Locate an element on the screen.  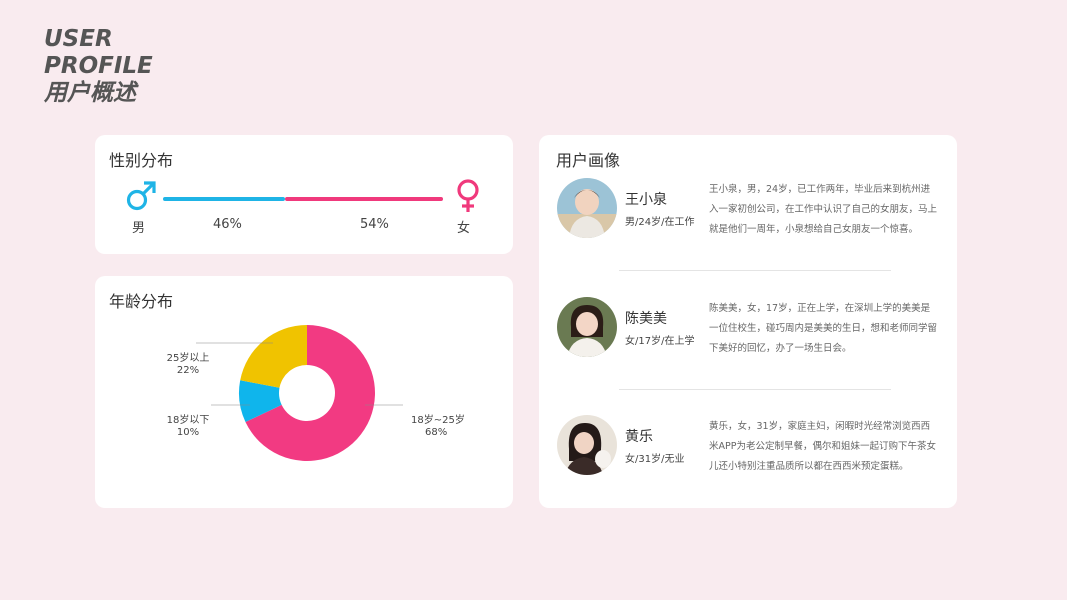
slice-percent: 22% is located at coordinates (188, 370).